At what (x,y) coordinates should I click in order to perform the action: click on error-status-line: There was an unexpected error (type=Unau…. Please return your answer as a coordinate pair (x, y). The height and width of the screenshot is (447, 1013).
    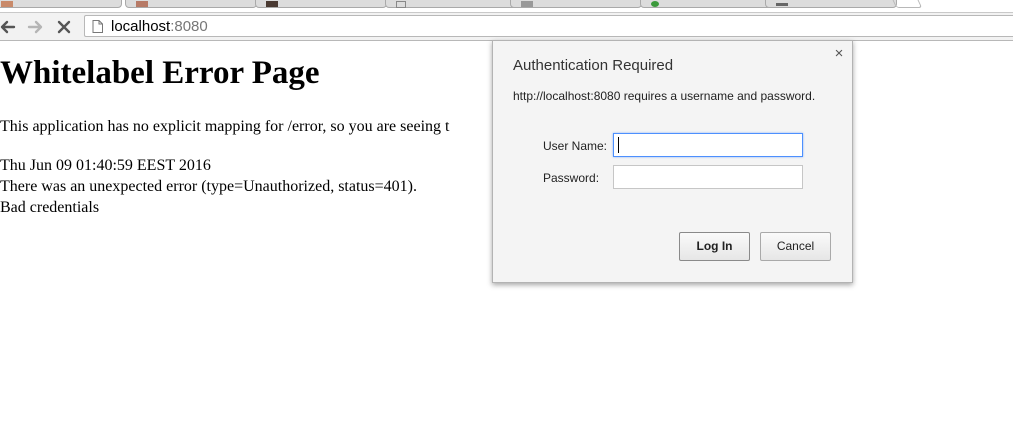
    Looking at the image, I should click on (208, 186).